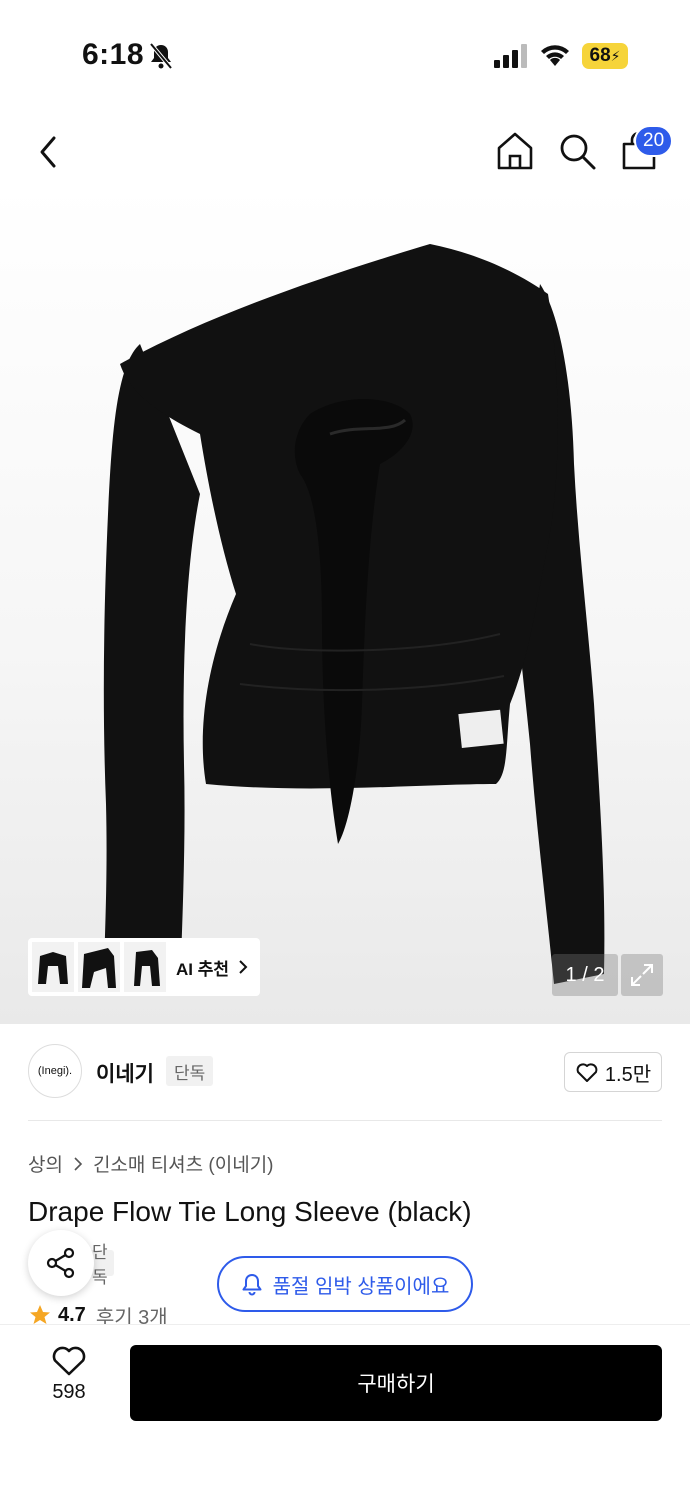 This screenshot has height=1500, width=690. I want to click on expand-button, so click(642, 975).